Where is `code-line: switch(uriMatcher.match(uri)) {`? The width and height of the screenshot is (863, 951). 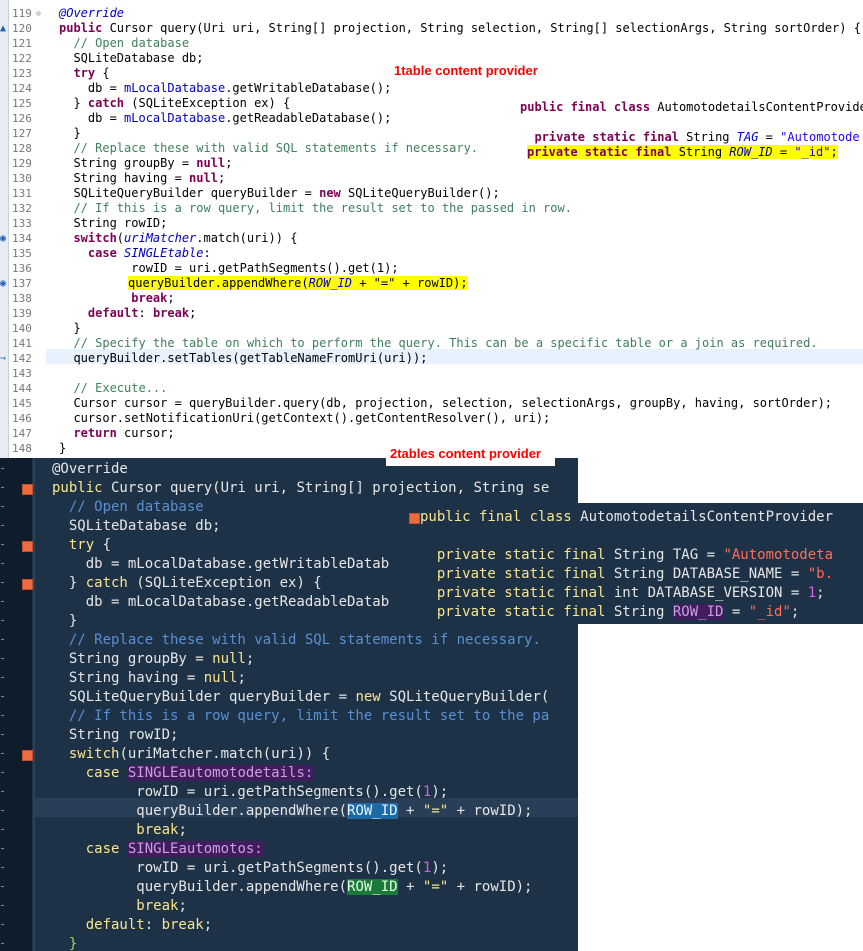
code-line: switch(uriMatcher.match(uri)) { is located at coordinates (191, 754).